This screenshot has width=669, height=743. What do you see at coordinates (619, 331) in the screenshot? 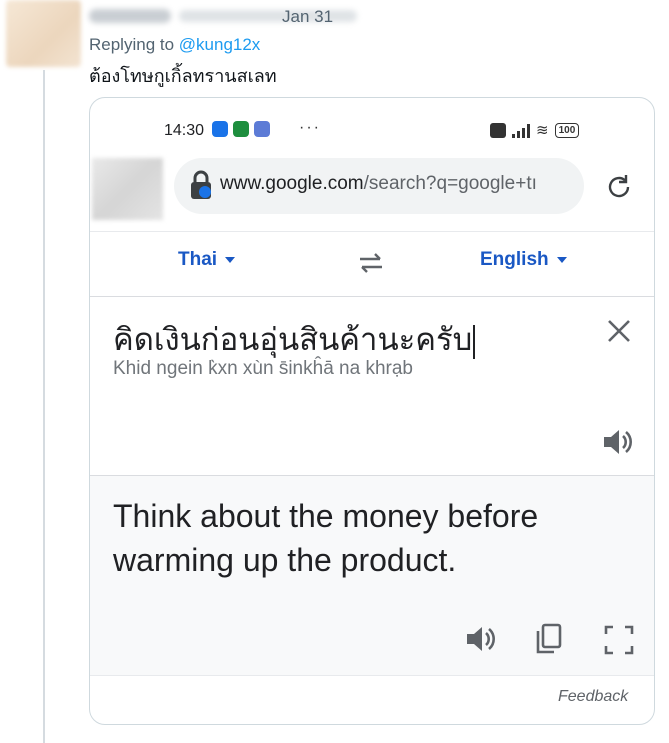
I see `close-icon` at bounding box center [619, 331].